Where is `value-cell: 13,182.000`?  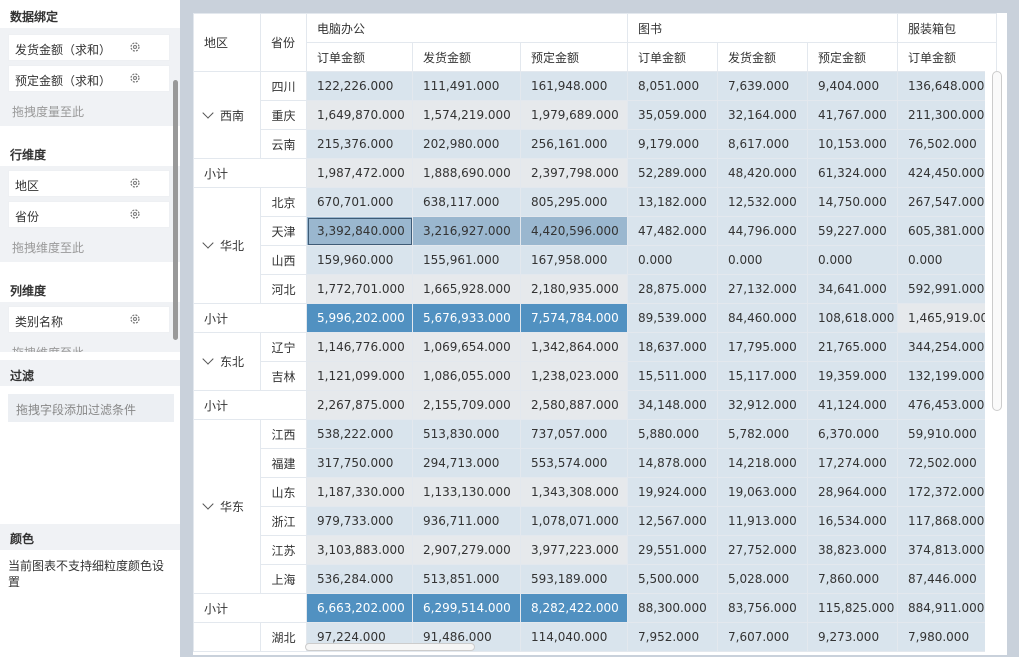 value-cell: 13,182.000 is located at coordinates (672, 202).